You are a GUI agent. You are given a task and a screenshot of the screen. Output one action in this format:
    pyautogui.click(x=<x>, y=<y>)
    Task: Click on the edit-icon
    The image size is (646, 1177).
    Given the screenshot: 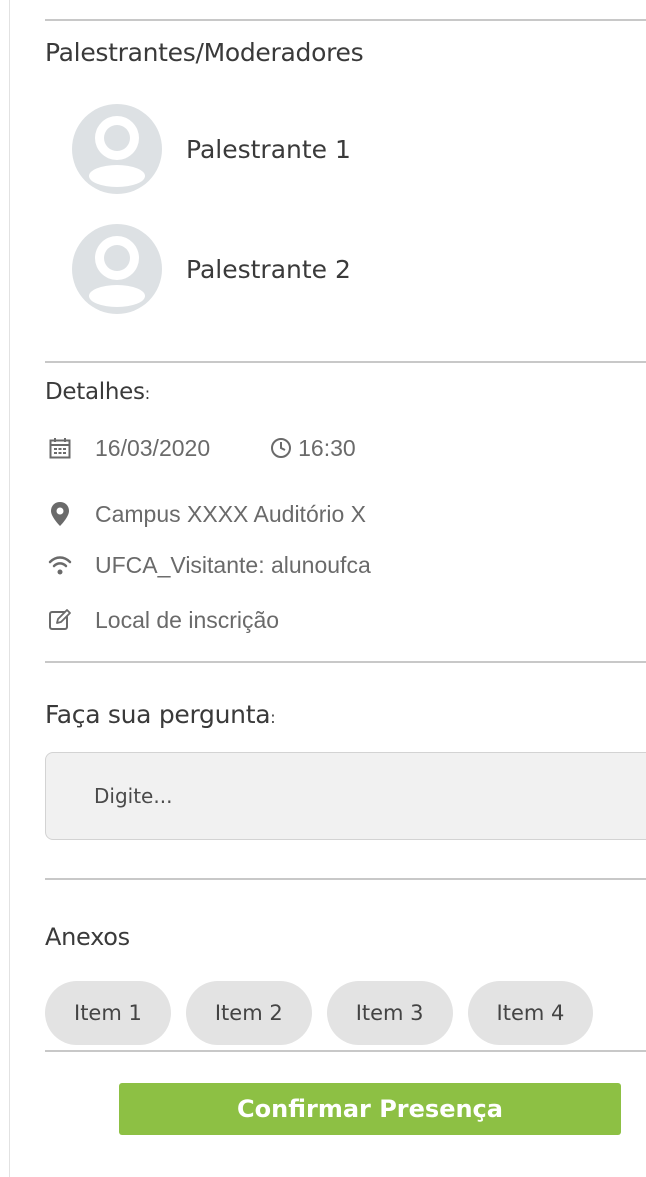 What is the action you would take?
    pyautogui.click(x=60, y=620)
    